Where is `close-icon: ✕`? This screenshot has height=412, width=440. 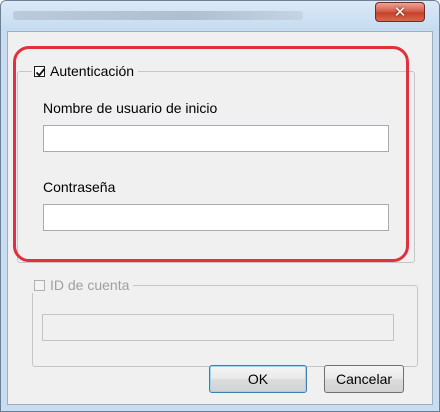
close-icon: ✕ is located at coordinates (400, 12).